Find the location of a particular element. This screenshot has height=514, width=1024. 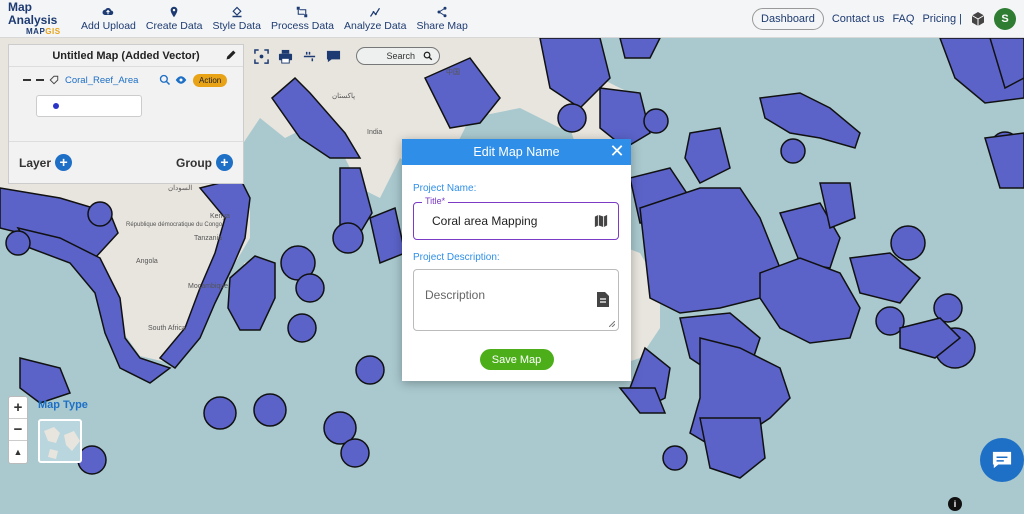

dialog-title: Edit Map Name is located at coordinates (516, 152).